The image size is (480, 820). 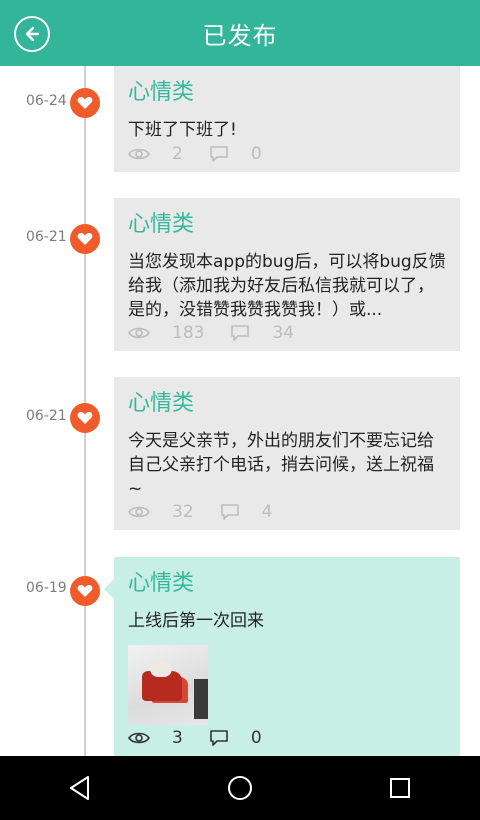 I want to click on view-count: 3, so click(x=177, y=738).